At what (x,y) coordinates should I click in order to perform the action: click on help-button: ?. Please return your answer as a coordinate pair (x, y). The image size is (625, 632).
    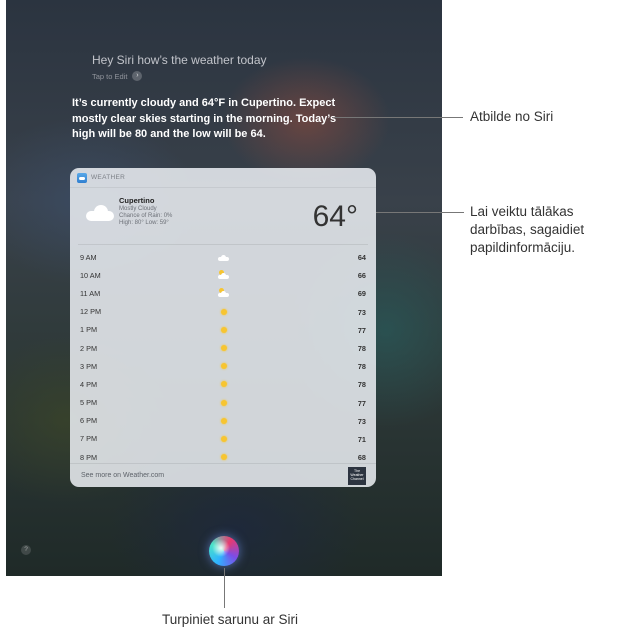
    Looking at the image, I should click on (26, 550).